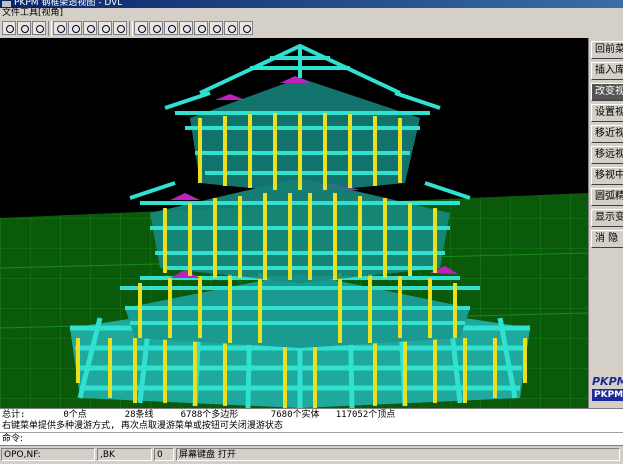 The height and width of the screenshot is (464, 623). What do you see at coordinates (20, 13) in the screenshot?
I see `menu-item-file-tools: 文件工具` at bounding box center [20, 13].